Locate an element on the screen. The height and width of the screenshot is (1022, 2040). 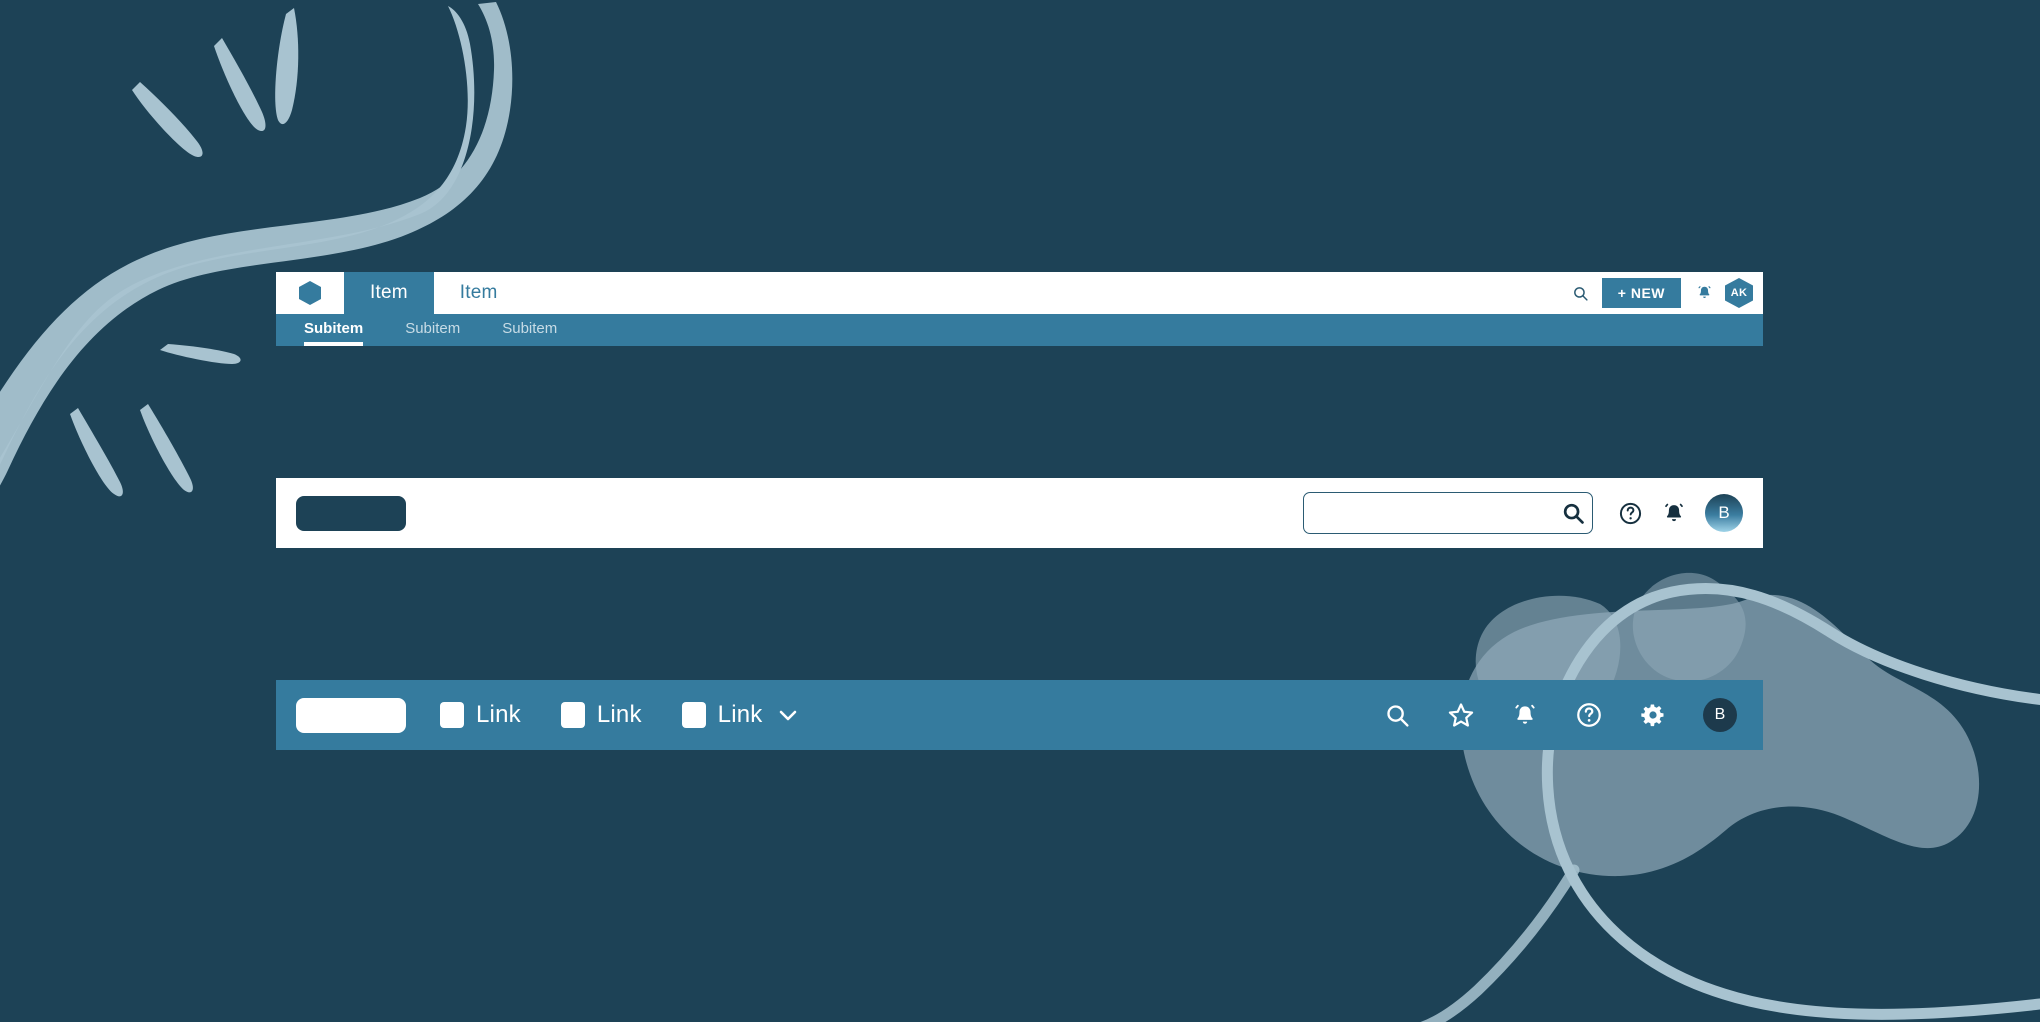
toolbar-link-2-label: Link is located at coordinates (619, 714).